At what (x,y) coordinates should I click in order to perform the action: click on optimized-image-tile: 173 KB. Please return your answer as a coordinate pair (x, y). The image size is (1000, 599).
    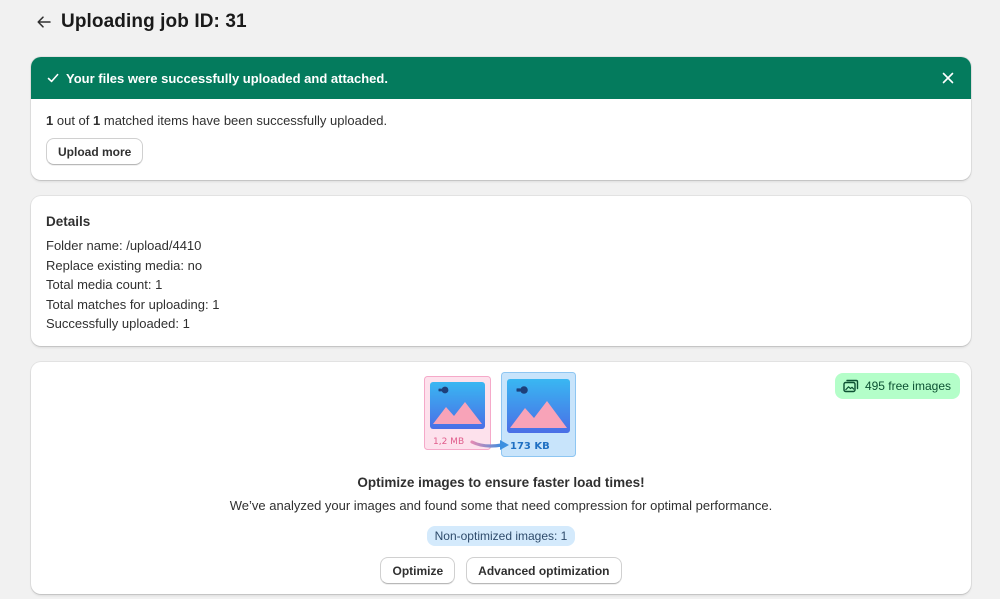
    Looking at the image, I should click on (538, 414).